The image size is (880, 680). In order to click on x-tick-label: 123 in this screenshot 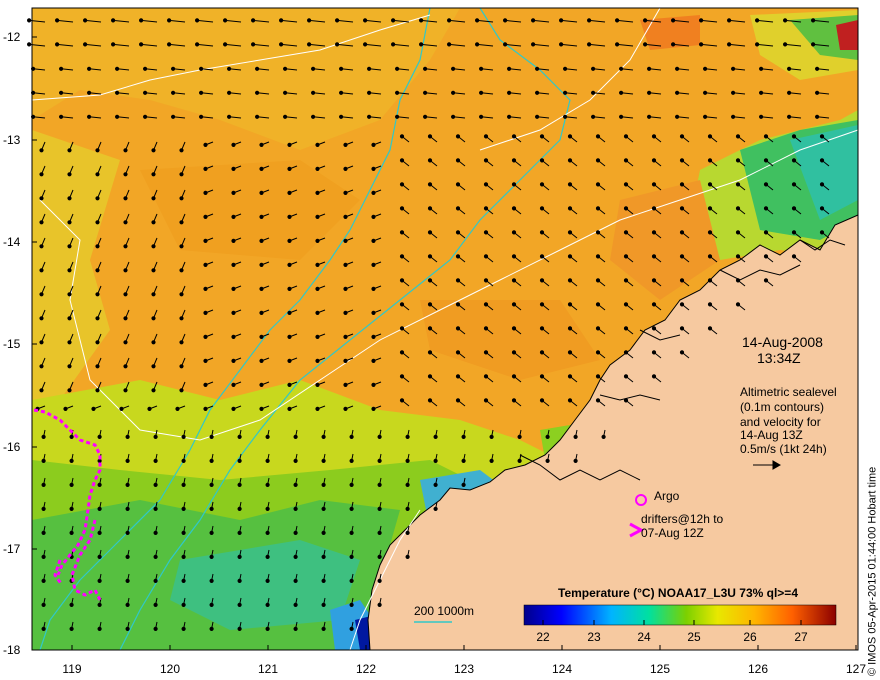, I will do `click(464, 669)`.